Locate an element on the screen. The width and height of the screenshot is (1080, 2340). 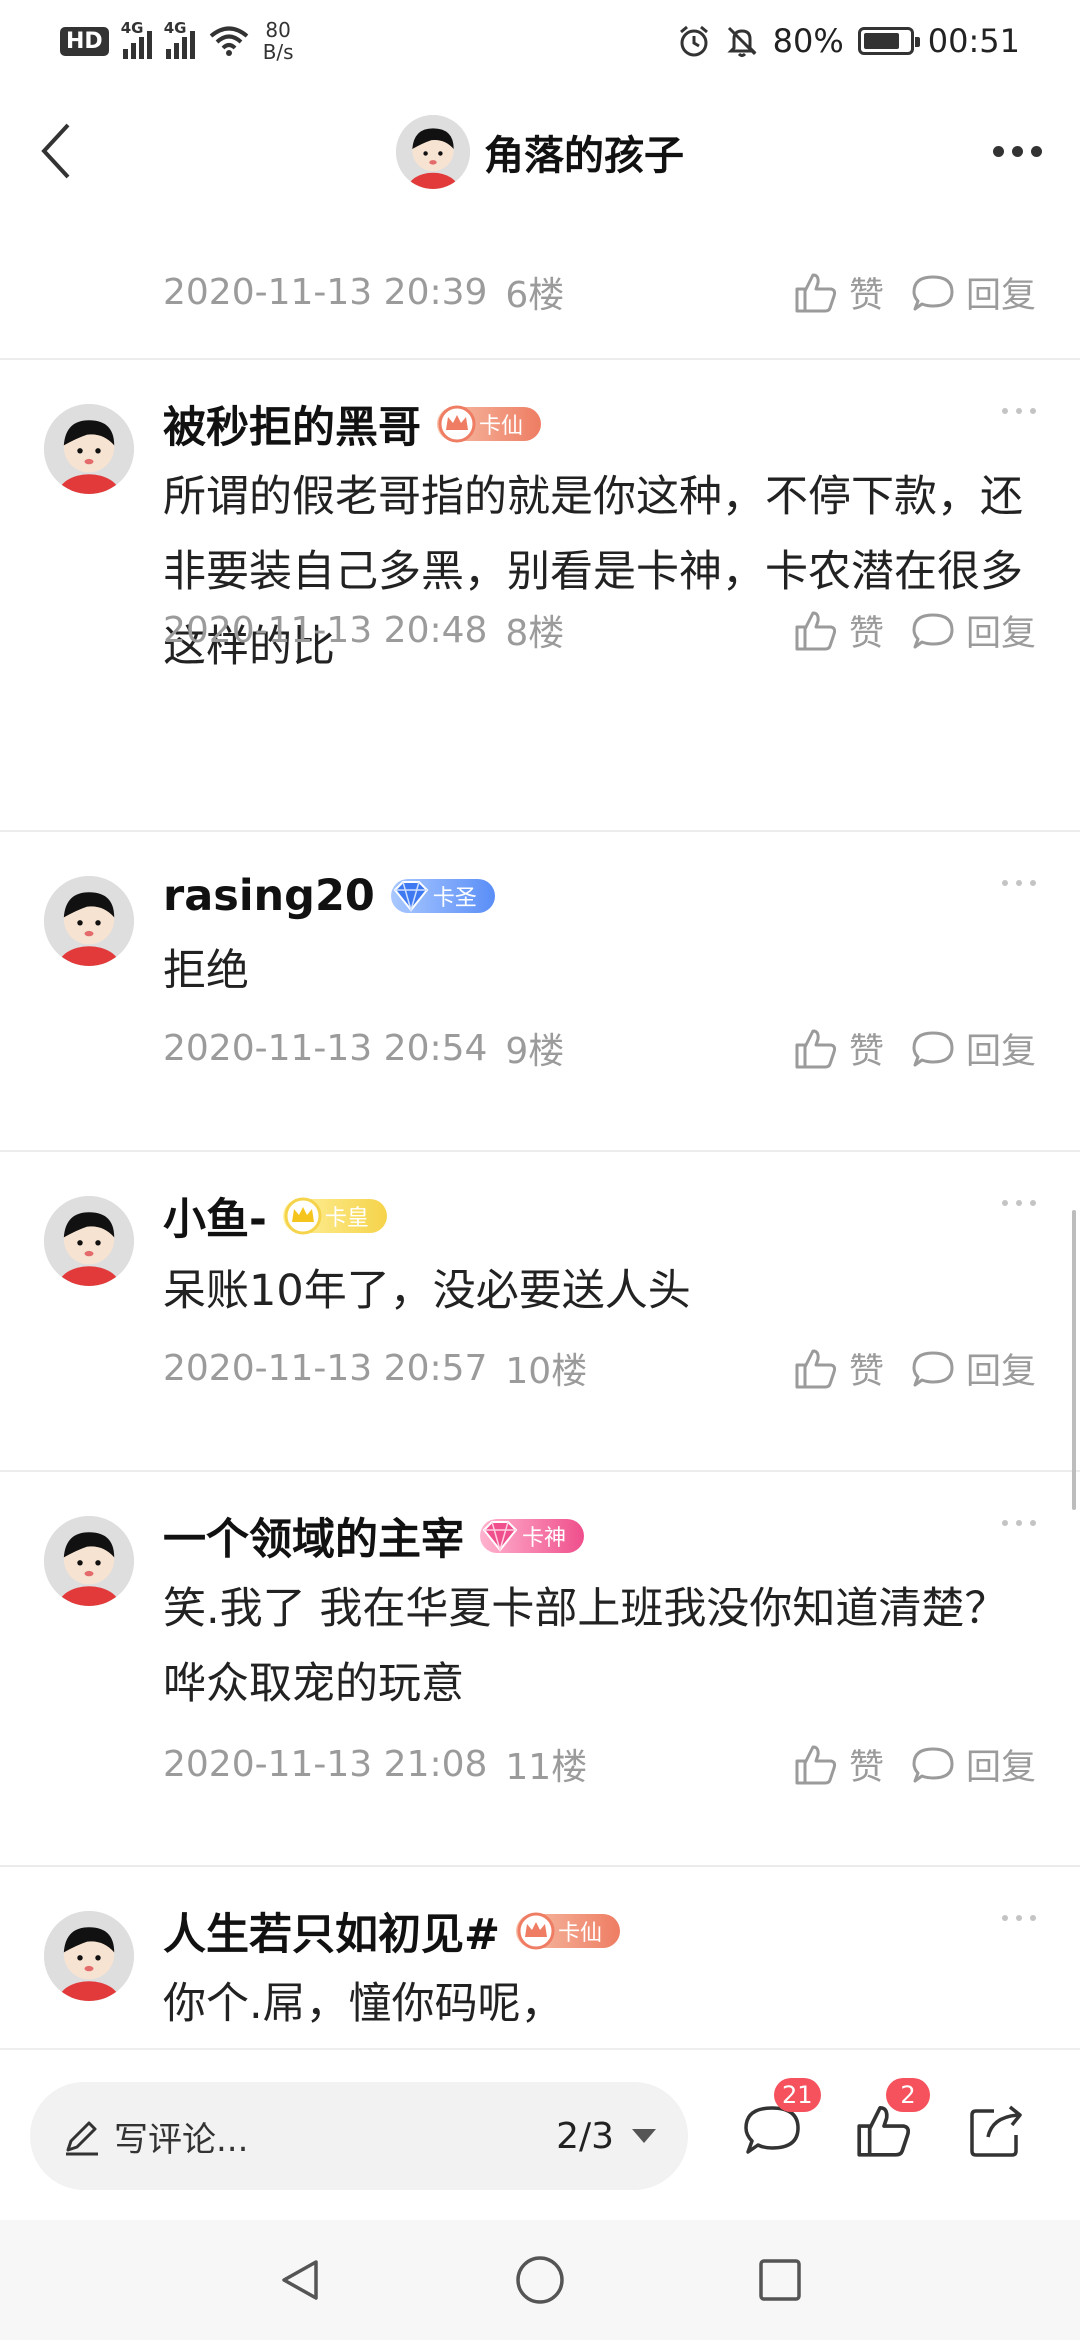
like-post-button: 2 is located at coordinates (889, 2122).